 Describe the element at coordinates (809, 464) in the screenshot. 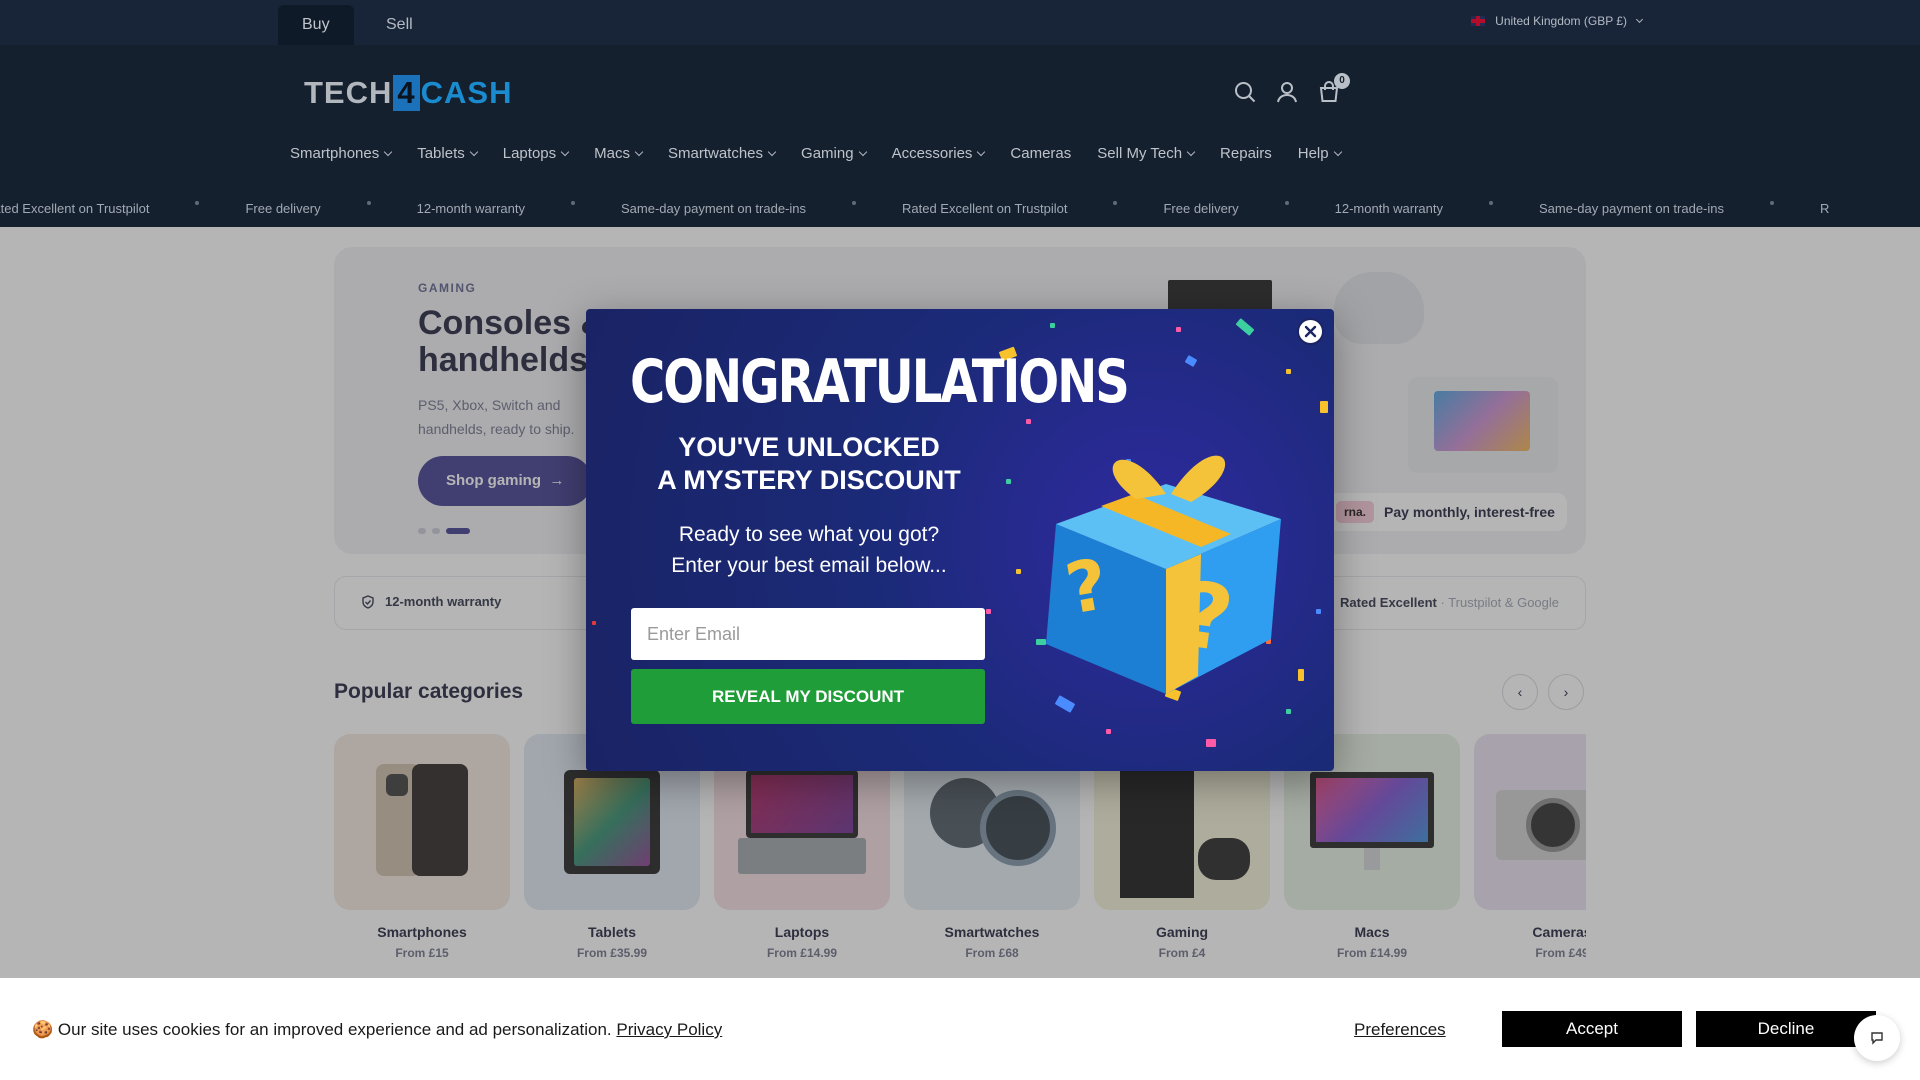

I see `popup-subtitle: YOU'VE UNLOCKED A MYSTERY DISCOUNT` at that location.